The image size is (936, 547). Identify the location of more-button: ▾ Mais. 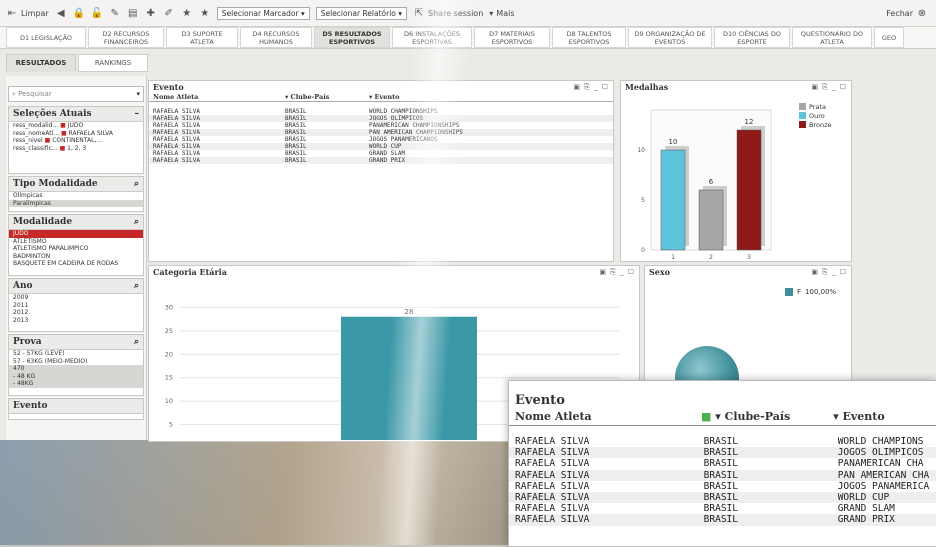
(501, 13).